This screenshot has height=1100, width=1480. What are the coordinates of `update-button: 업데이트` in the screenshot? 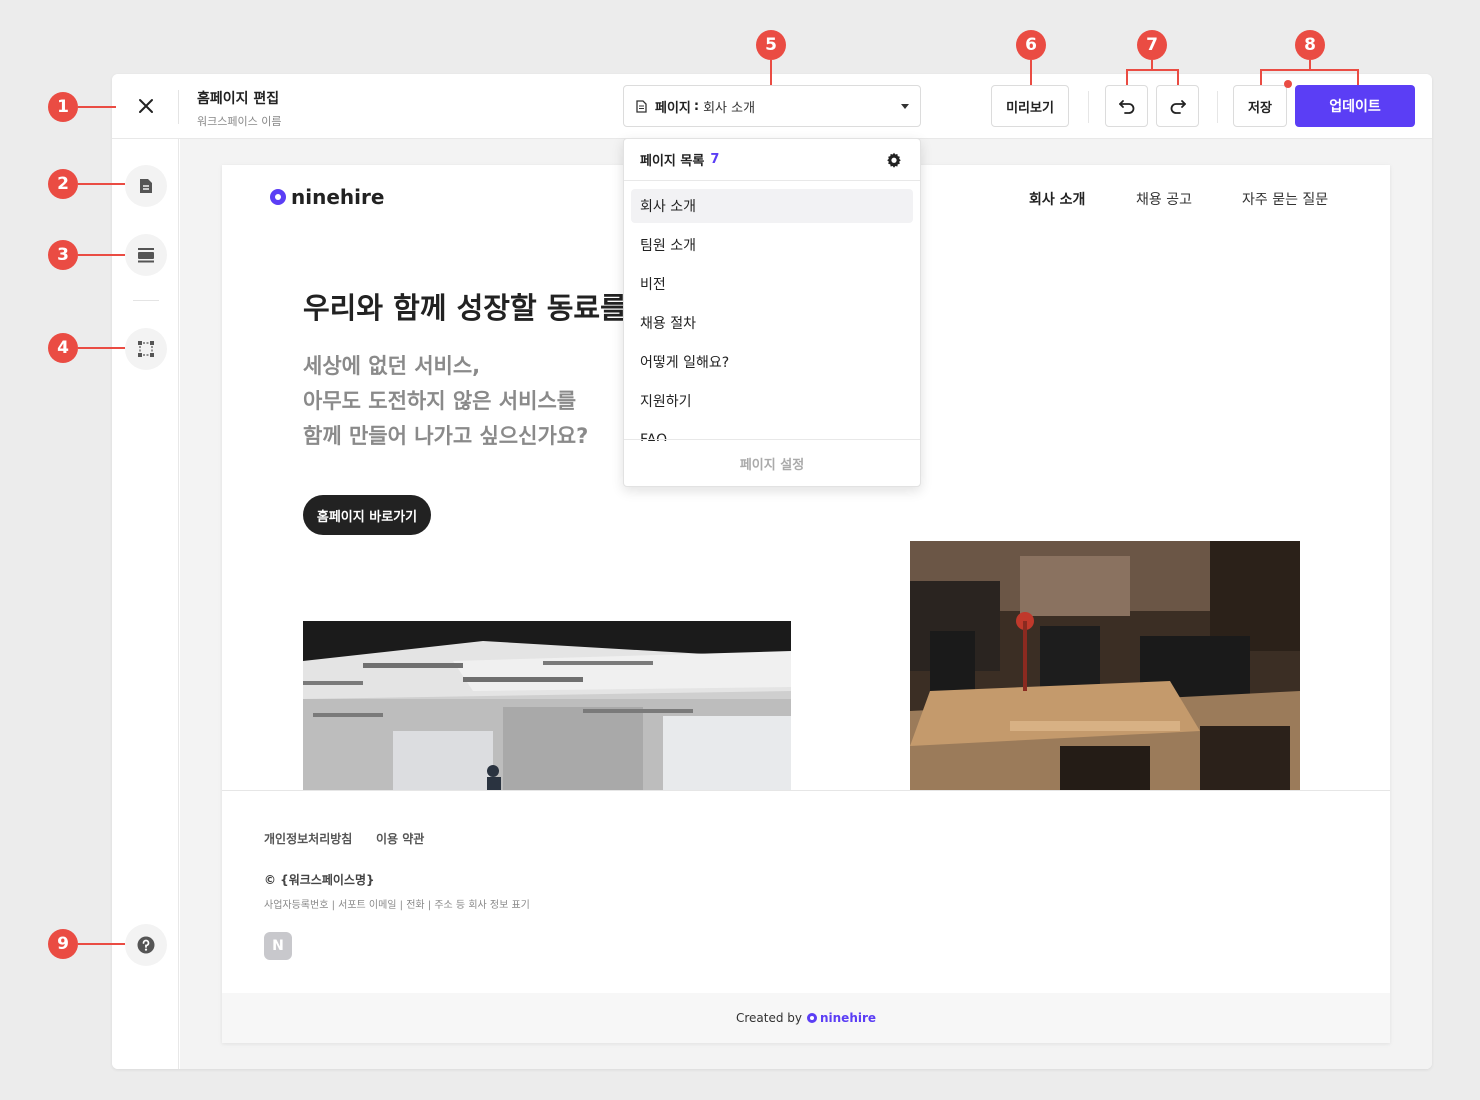 It's located at (1355, 106).